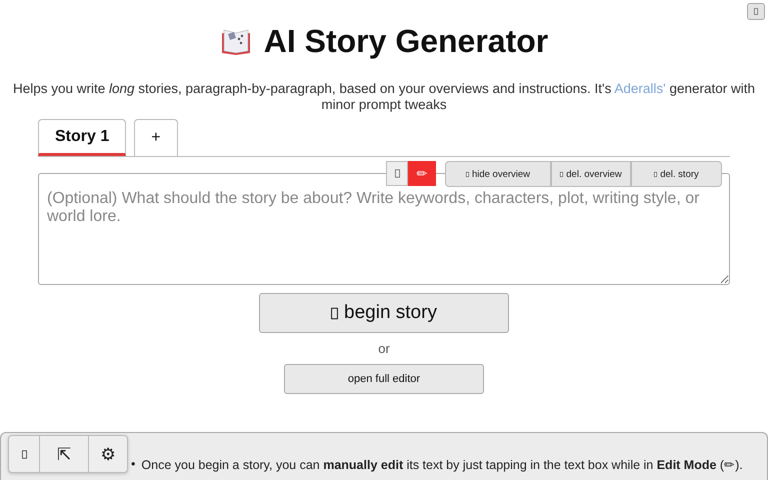  Describe the element at coordinates (156, 137) in the screenshot. I see `add-tab: +` at that location.